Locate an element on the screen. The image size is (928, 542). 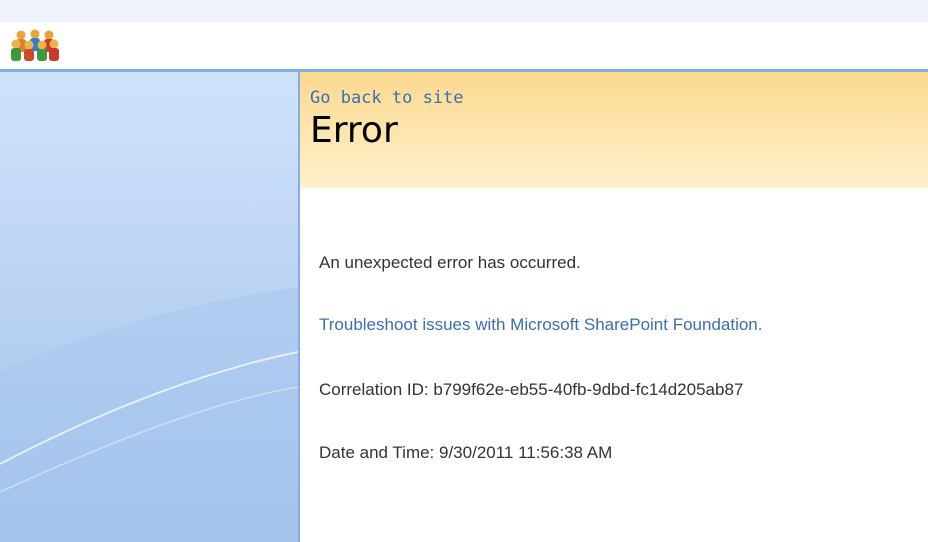
error-message: An unexpected error has occurred. is located at coordinates (450, 262).